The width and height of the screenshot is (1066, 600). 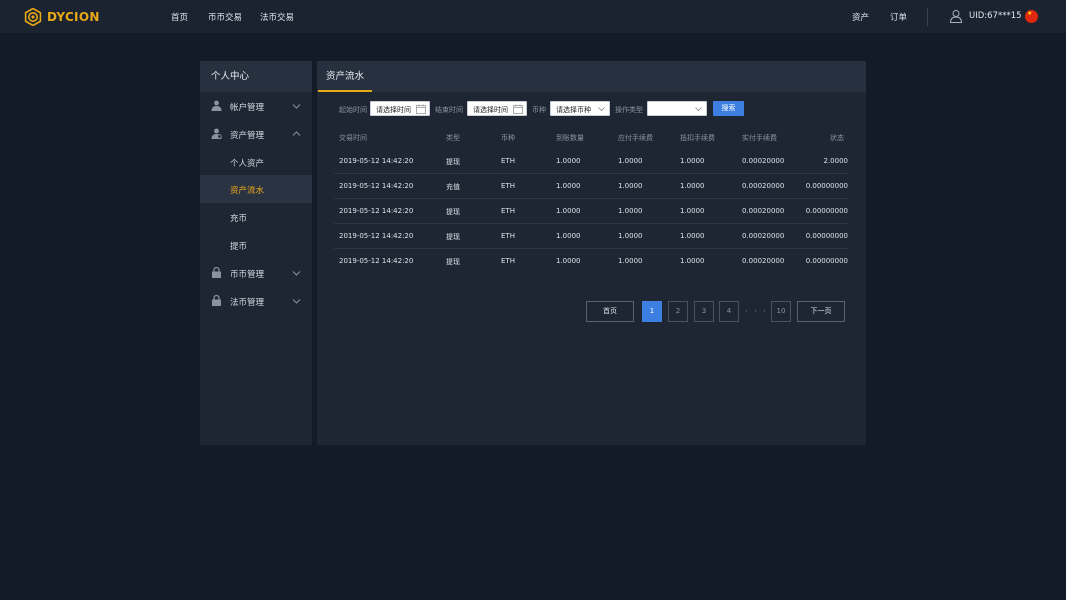 I want to click on column-header: 状态, so click(x=837, y=138).